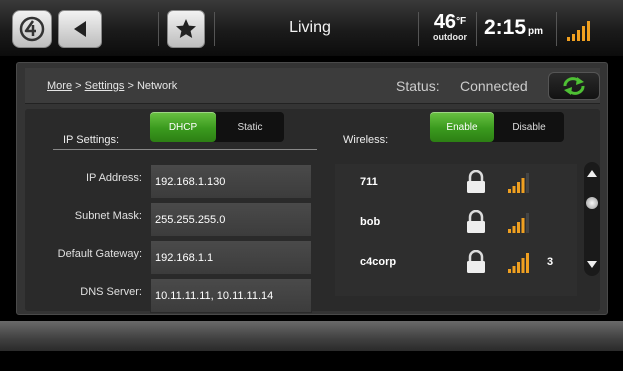 This screenshot has width=623, height=371. I want to click on network-row: 711, so click(456, 182).